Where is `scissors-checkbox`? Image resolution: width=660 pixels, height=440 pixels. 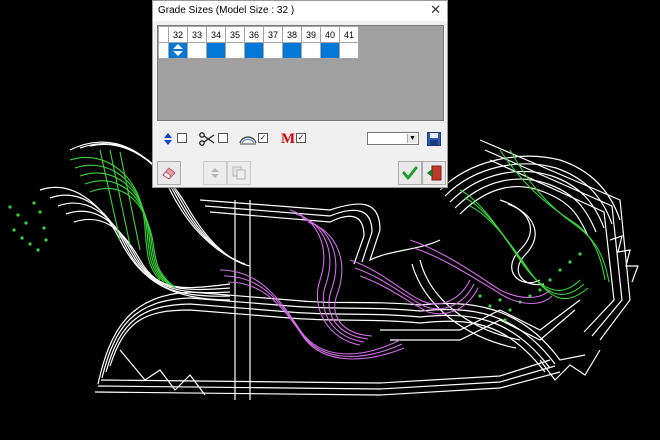
scissors-checkbox is located at coordinates (223, 138).